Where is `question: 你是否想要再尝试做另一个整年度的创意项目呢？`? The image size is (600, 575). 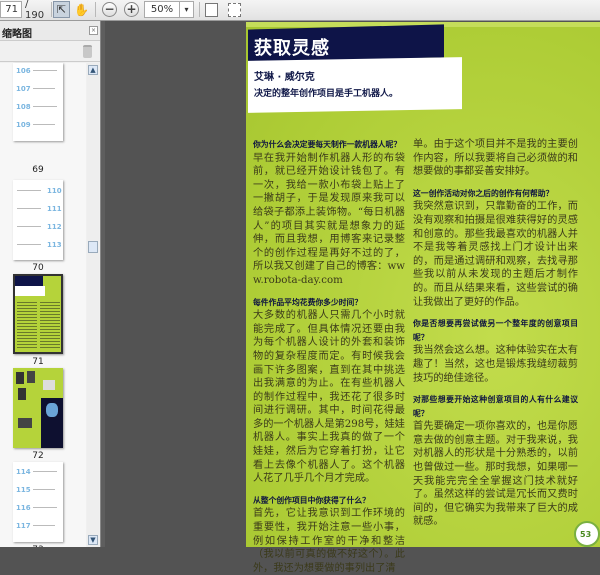
question: 你是否想要再尝试做另一个整年度的创意项目呢？ is located at coordinates (495, 330).